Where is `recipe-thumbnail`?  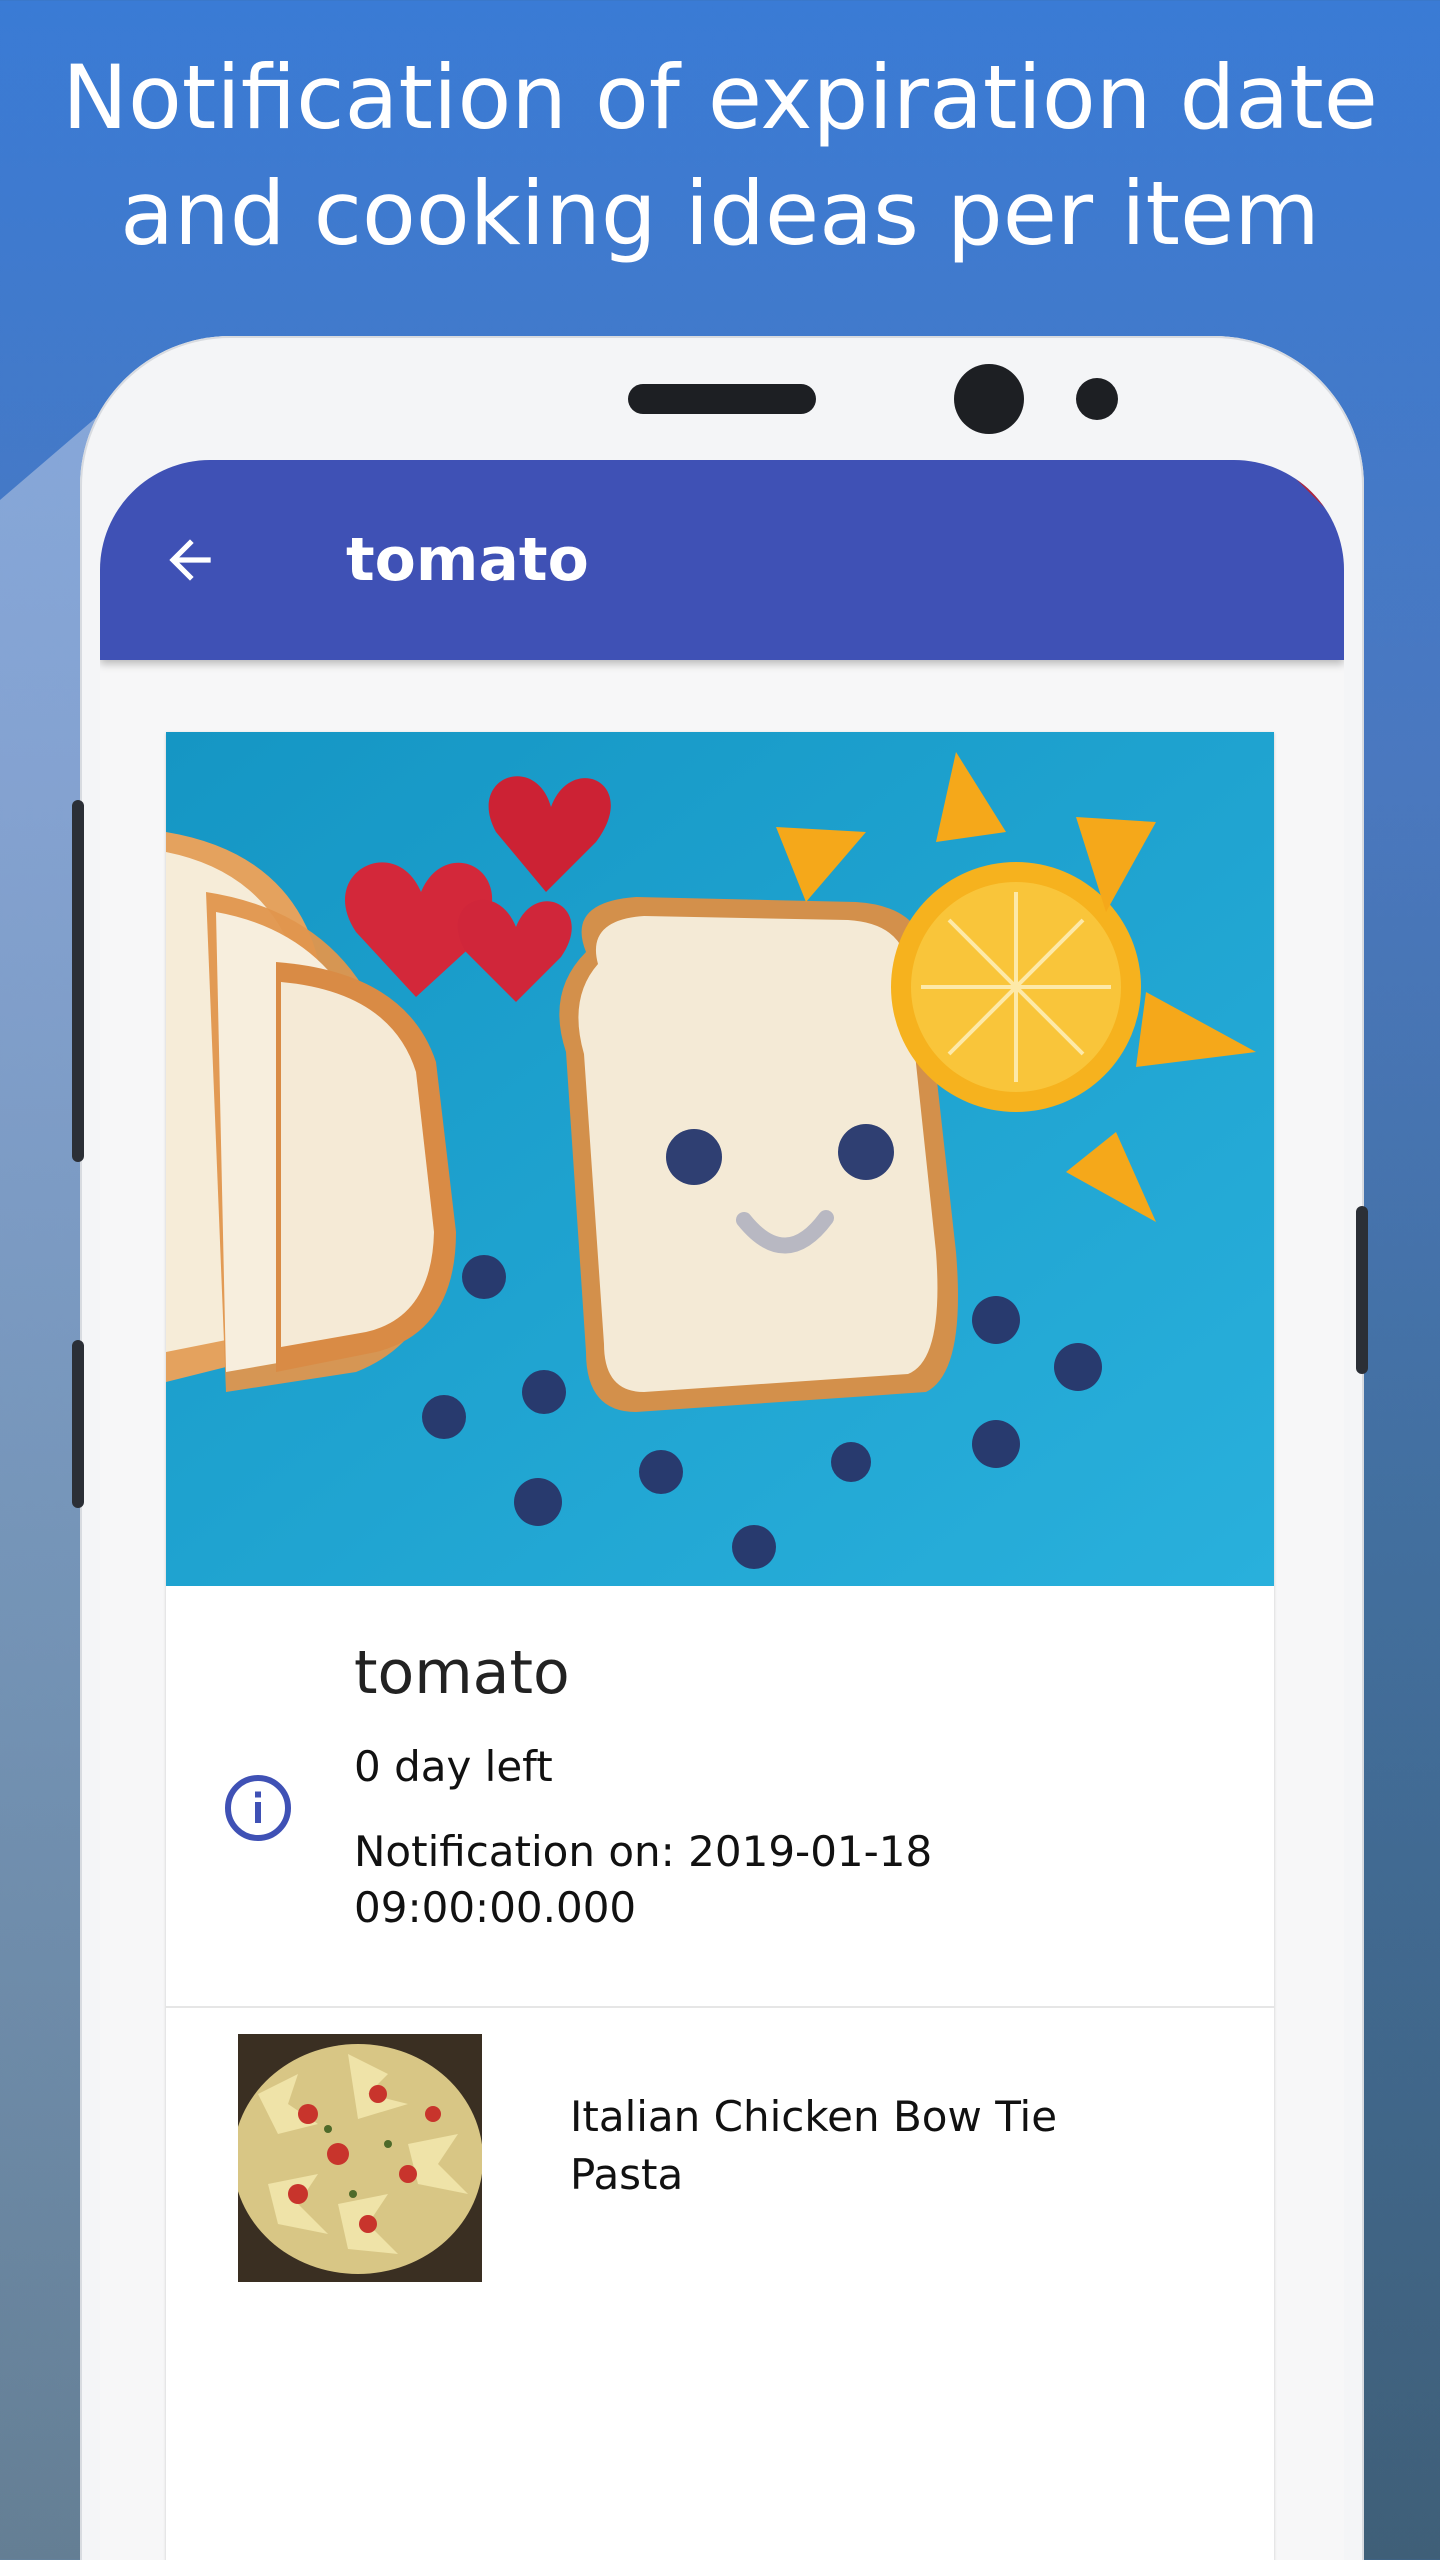 recipe-thumbnail is located at coordinates (360, 2158).